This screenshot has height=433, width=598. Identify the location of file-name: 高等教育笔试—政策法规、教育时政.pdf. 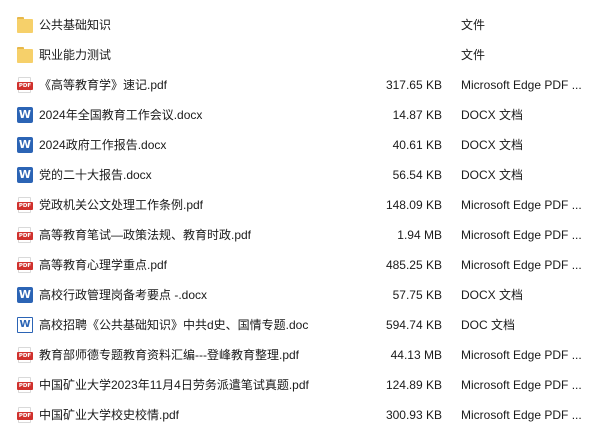
(145, 235).